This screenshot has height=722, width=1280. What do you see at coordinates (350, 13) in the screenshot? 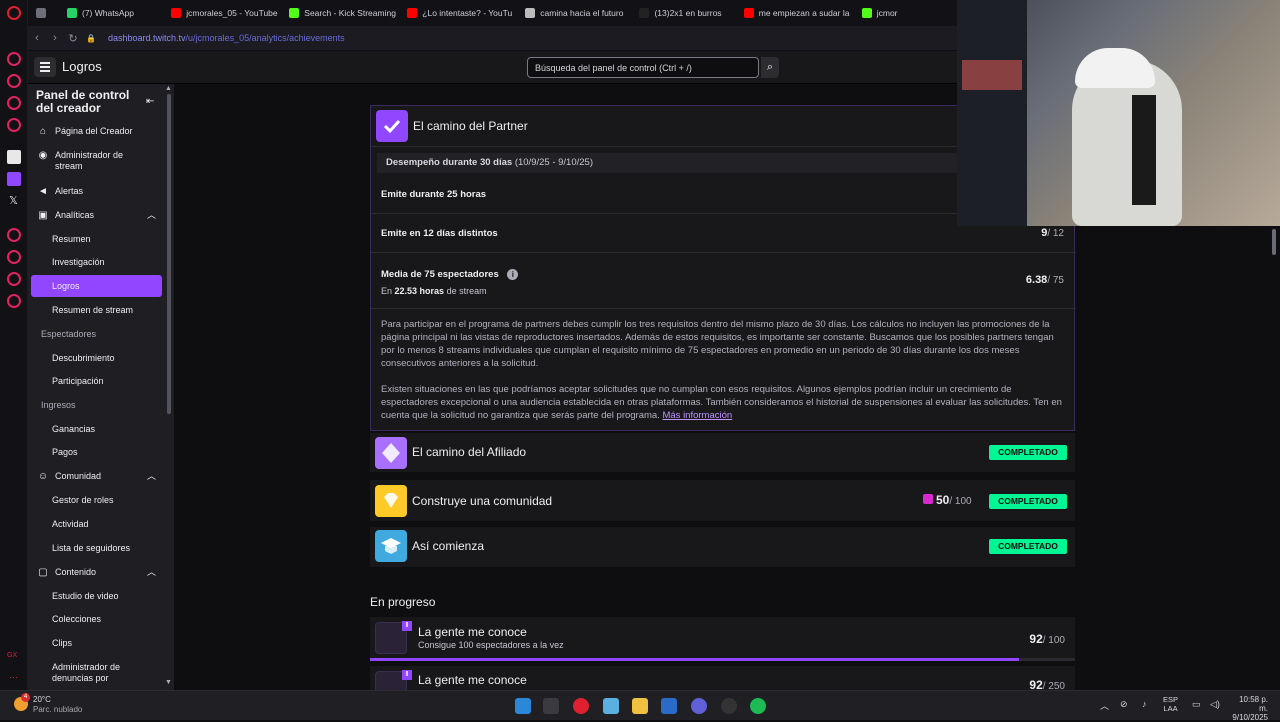
I see `tab-label: Search - Kick Streaming` at bounding box center [350, 13].